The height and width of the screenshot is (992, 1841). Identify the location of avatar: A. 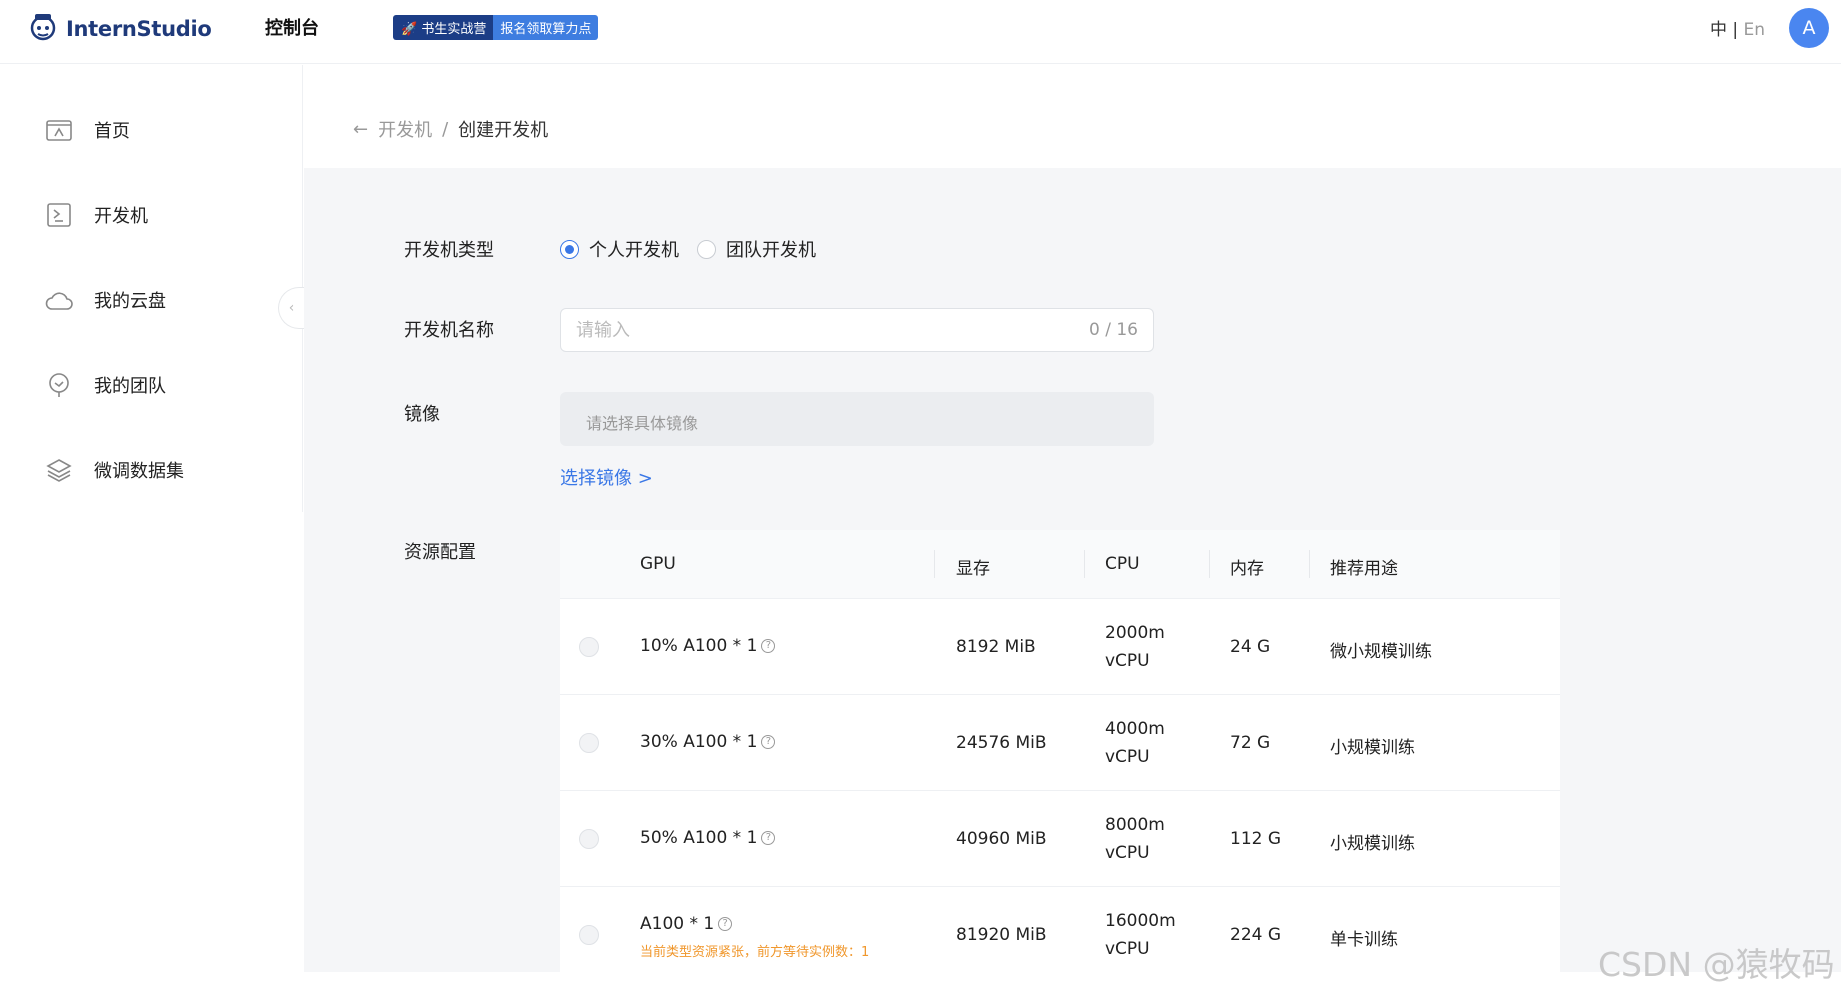
(1809, 28).